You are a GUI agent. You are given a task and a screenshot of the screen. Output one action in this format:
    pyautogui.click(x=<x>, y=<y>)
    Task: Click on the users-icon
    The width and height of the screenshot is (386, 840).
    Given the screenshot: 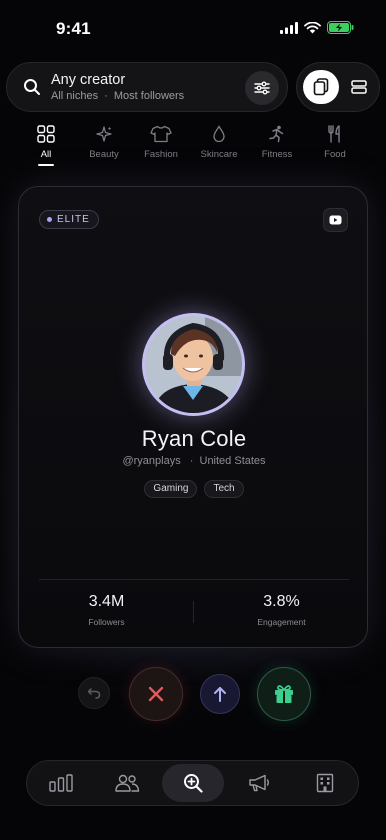 What is the action you would take?
    pyautogui.click(x=127, y=783)
    